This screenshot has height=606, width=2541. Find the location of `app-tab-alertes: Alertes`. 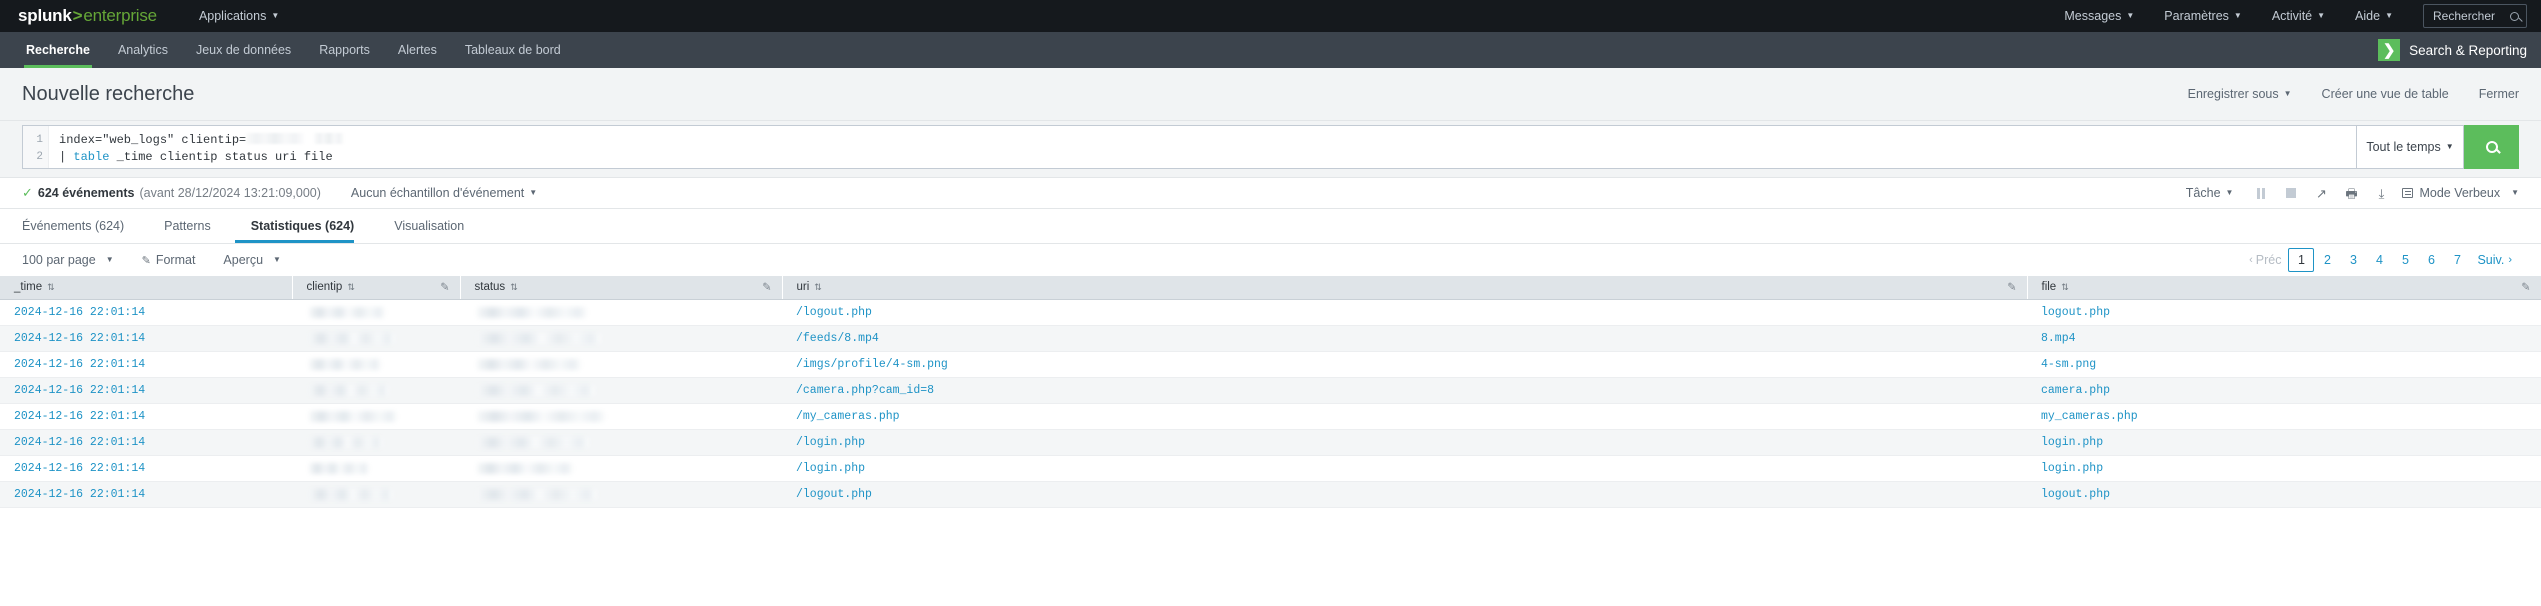

app-tab-alertes: Alertes is located at coordinates (417, 50).